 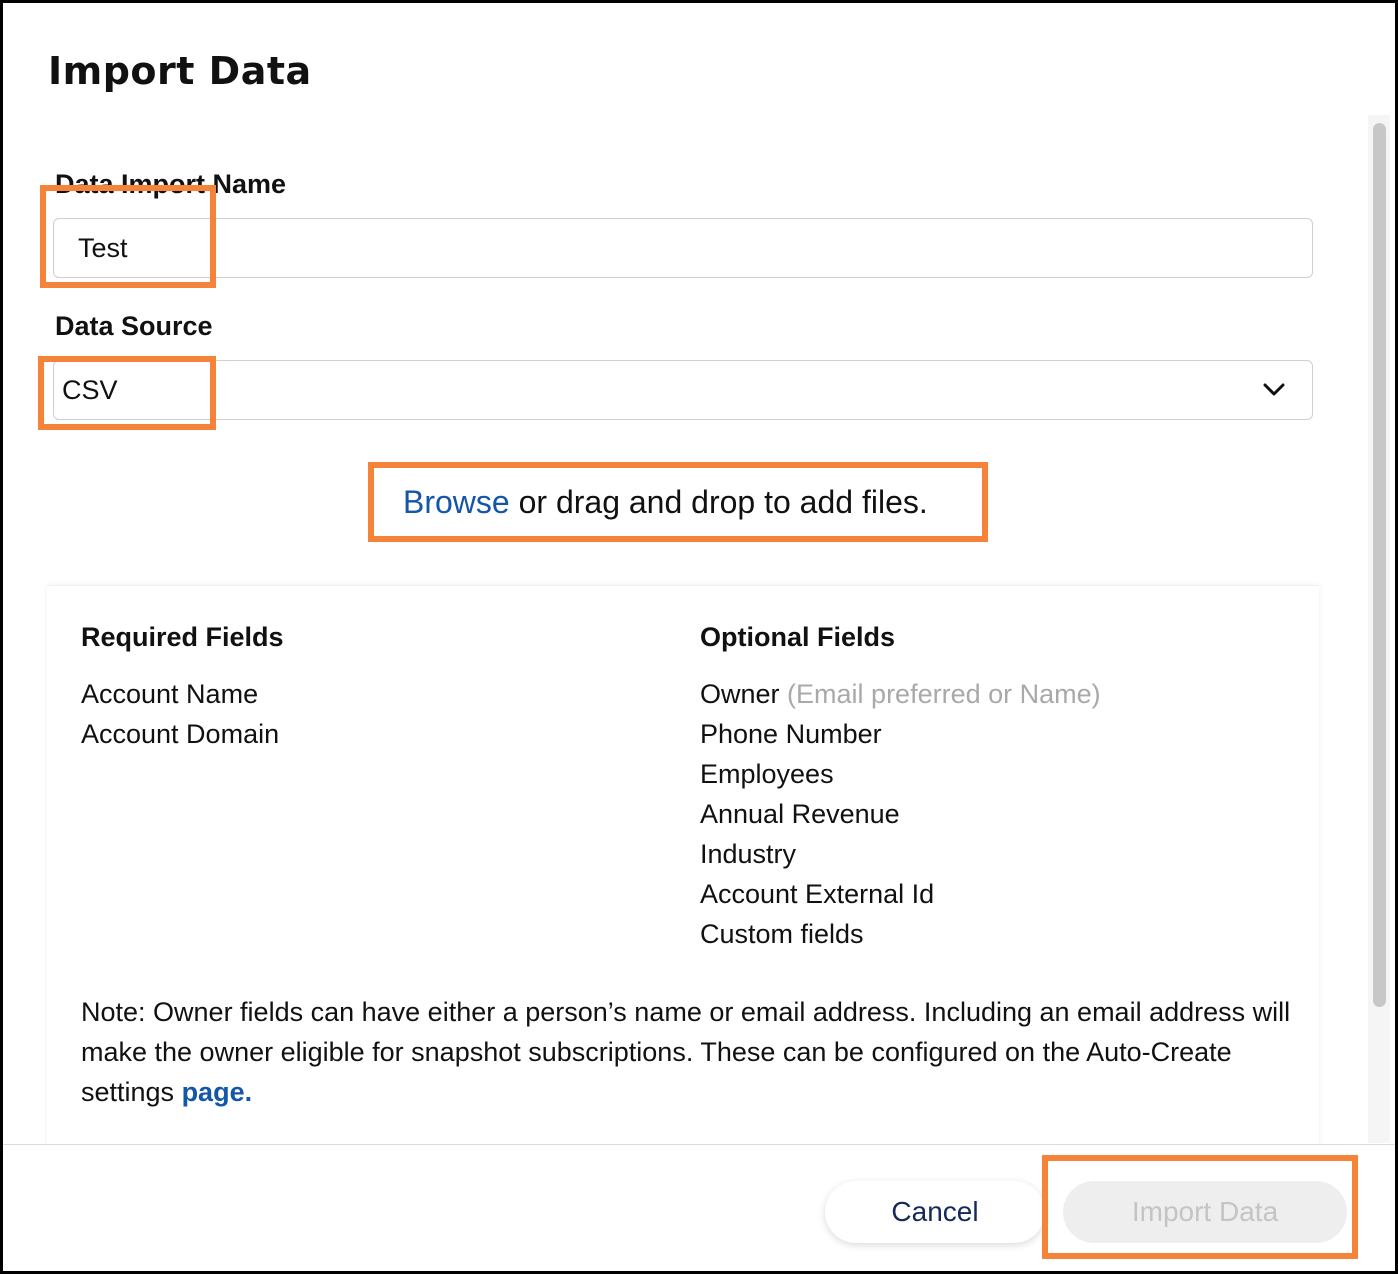 I want to click on list-item: Custom fields, so click(x=782, y=934).